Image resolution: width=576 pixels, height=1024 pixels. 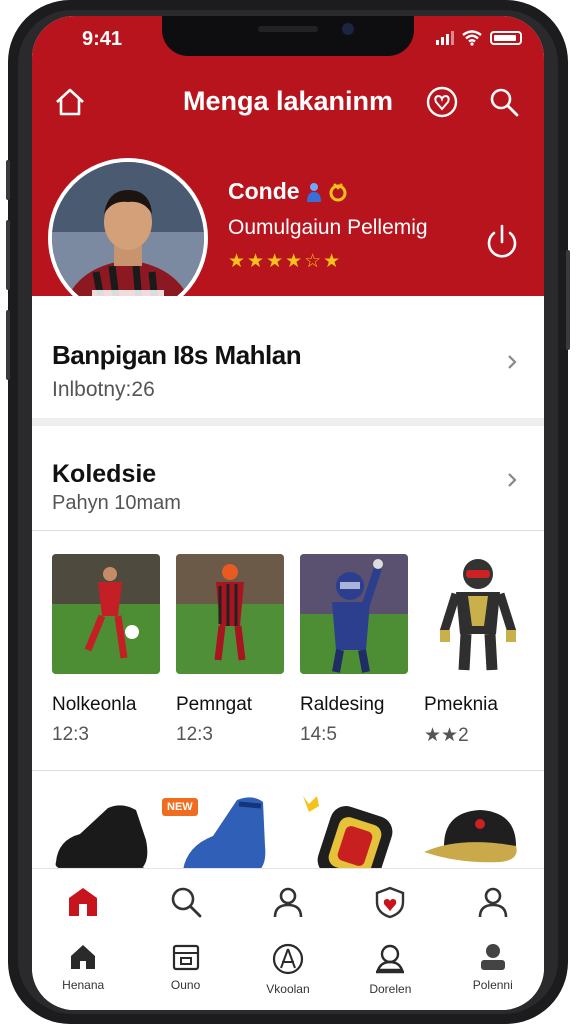 I want to click on shield-icon, so click(x=390, y=902).